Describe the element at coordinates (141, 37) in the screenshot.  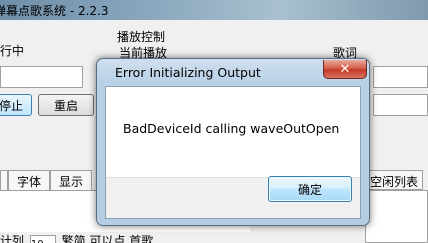
I see `playback-control-group-label: 播放控制` at that location.